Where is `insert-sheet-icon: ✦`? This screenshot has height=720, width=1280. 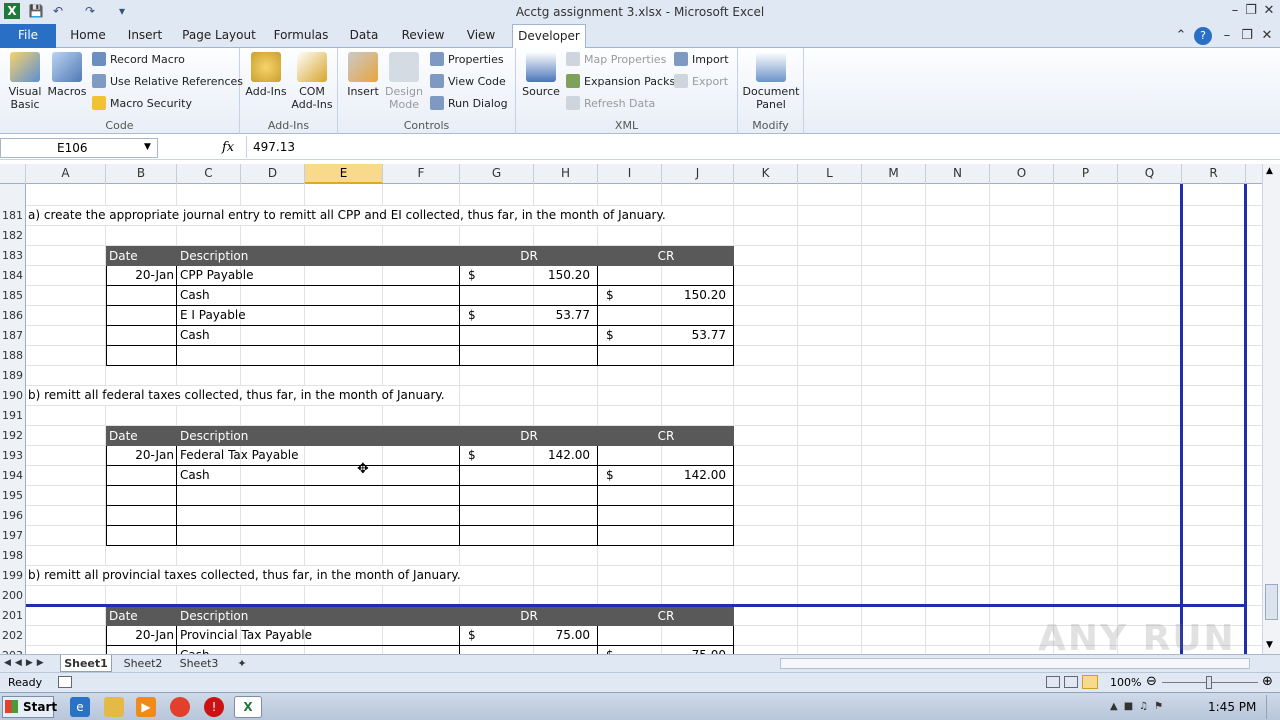
insert-sheet-icon: ✦ is located at coordinates (242, 663).